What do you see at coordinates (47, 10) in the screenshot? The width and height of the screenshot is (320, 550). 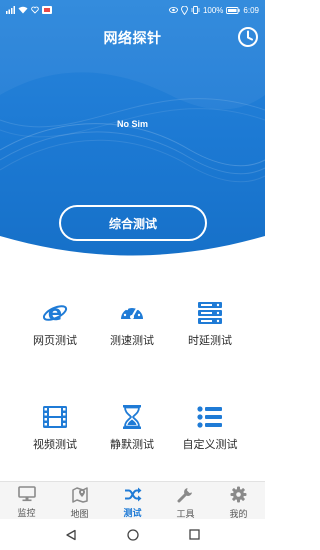 I see `notification-icon` at bounding box center [47, 10].